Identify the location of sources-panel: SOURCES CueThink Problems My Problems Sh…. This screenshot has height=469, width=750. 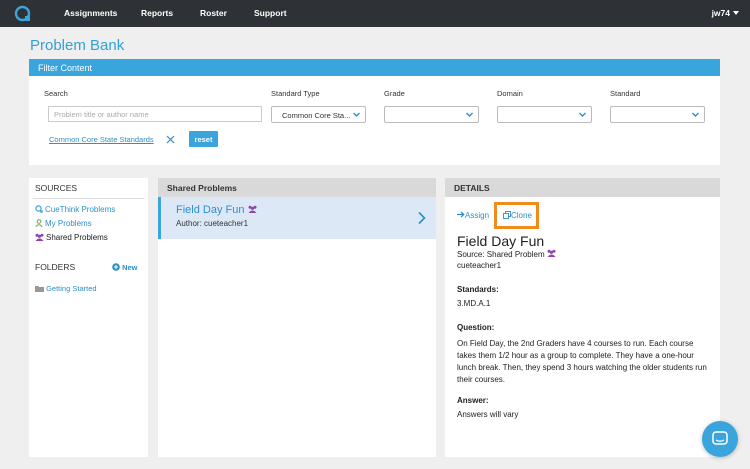
(88, 317).